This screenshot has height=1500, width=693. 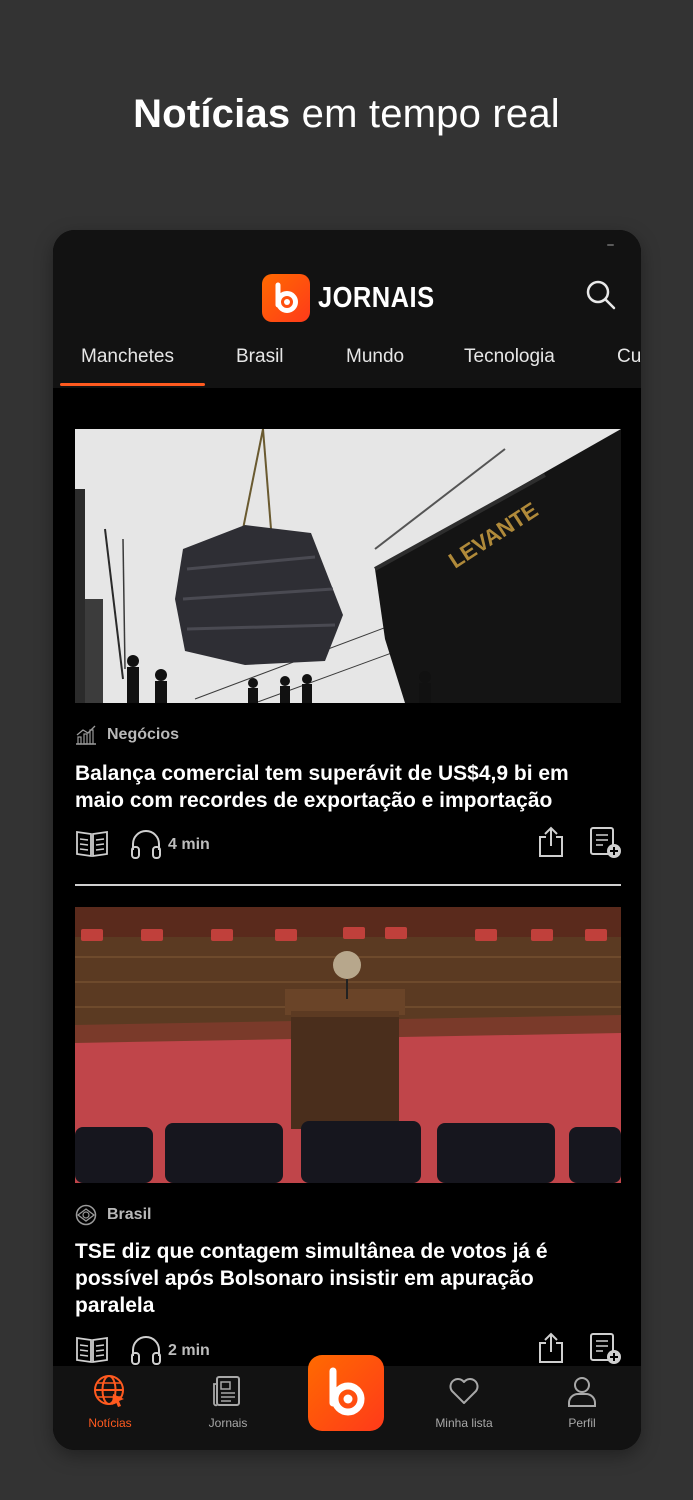 What do you see at coordinates (610, 245) in the screenshot?
I see `status-indicator` at bounding box center [610, 245].